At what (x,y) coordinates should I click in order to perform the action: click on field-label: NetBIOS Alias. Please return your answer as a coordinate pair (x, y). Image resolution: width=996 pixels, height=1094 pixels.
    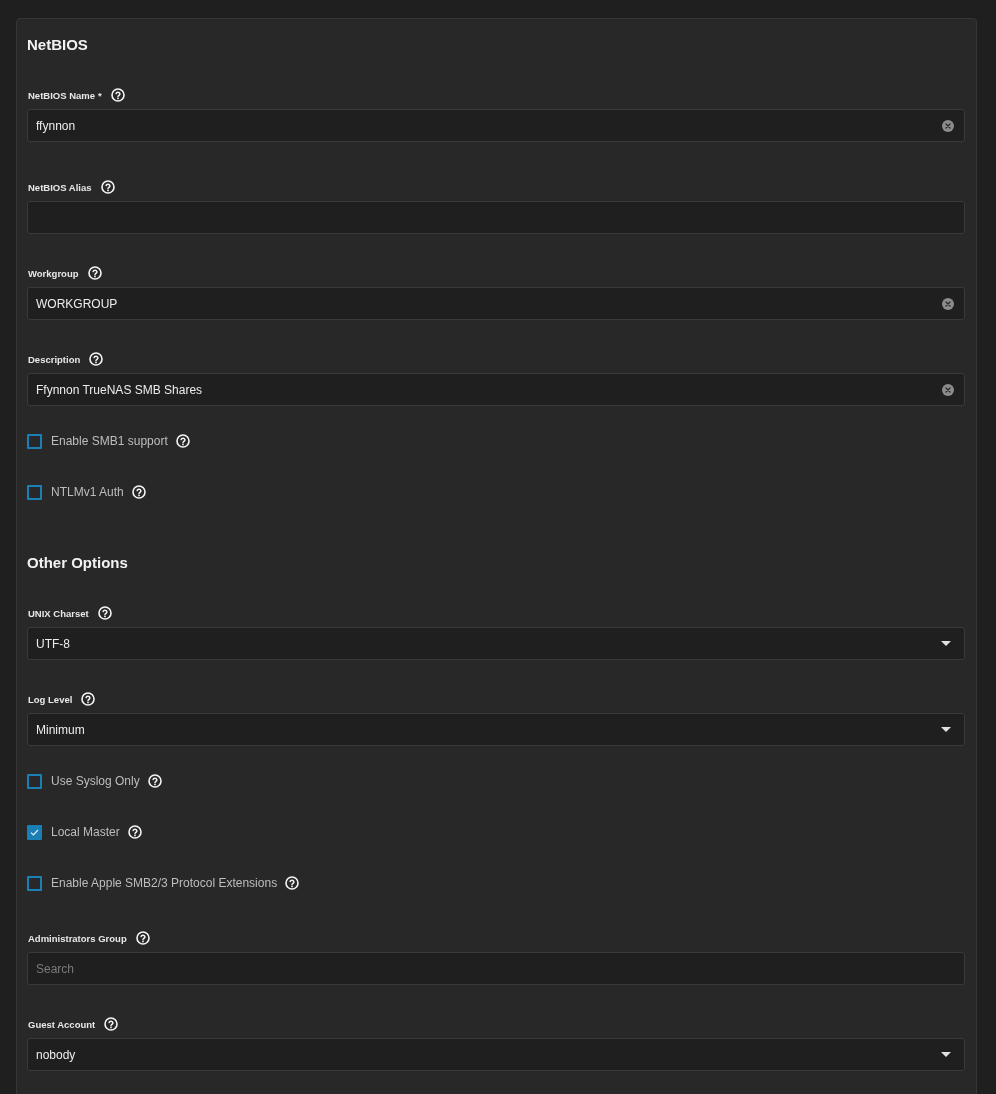
    Looking at the image, I should click on (60, 187).